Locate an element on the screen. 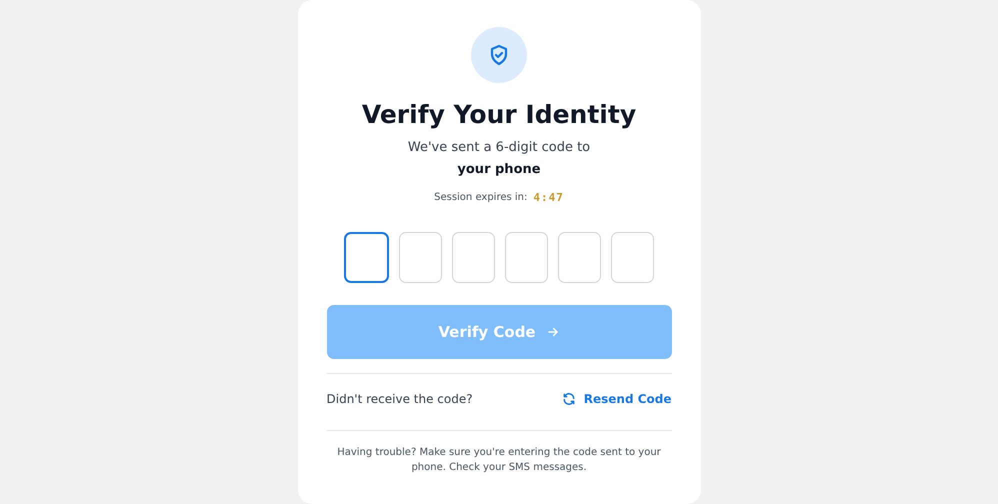 Image resolution: width=998 pixels, height=504 pixels. subtitle: We've sent a 6-digit code to is located at coordinates (499, 148).